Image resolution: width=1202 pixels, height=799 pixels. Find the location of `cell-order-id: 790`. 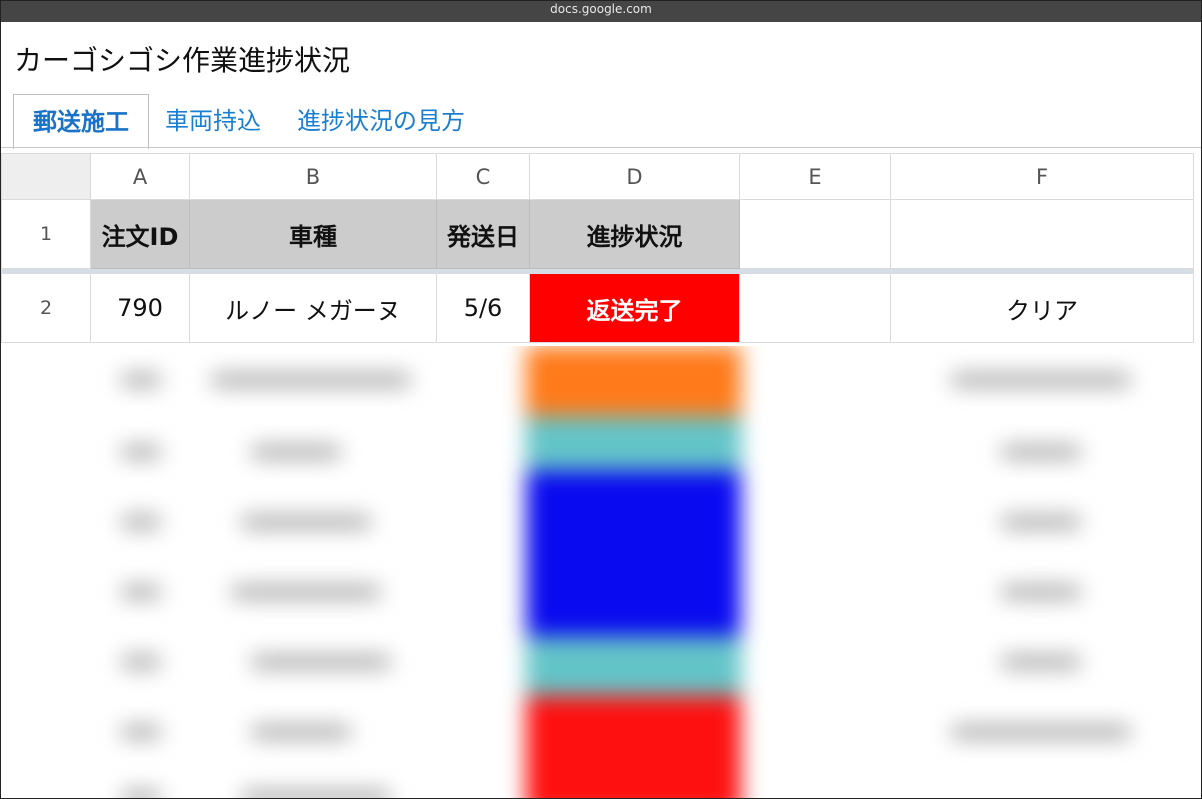

cell-order-id: 790 is located at coordinates (140, 308).